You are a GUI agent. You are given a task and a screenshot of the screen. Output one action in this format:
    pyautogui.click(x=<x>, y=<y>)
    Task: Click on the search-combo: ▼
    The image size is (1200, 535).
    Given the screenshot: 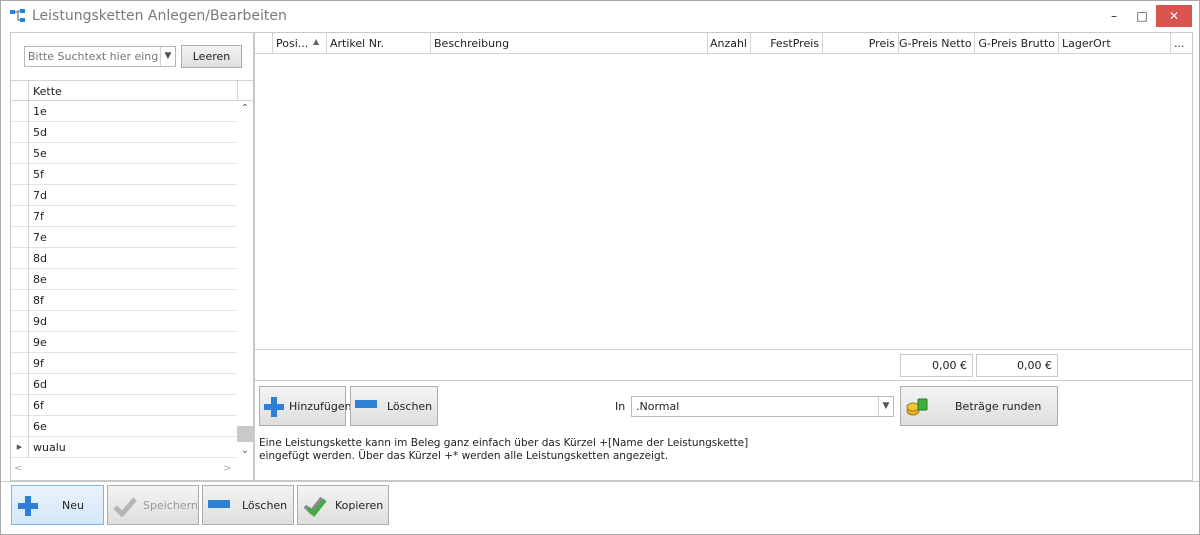 What is the action you would take?
    pyautogui.click(x=100, y=56)
    